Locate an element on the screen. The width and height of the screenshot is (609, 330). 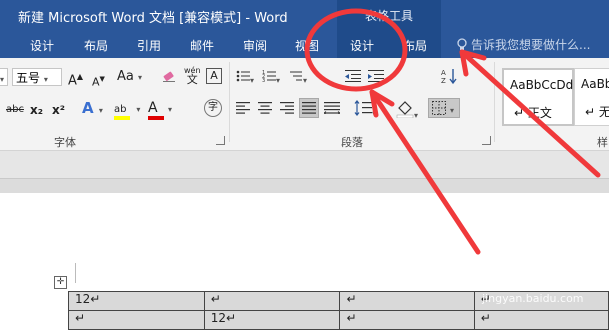
watermark: Bai 经验 jingyan.baidu.com is located at coordinates (537, 287).